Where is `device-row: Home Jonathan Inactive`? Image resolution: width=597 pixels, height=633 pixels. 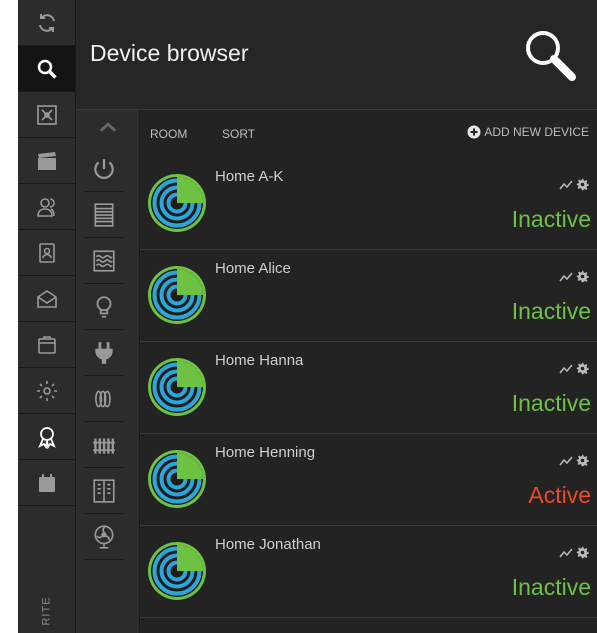
device-row: Home Jonathan Inactive is located at coordinates (368, 572).